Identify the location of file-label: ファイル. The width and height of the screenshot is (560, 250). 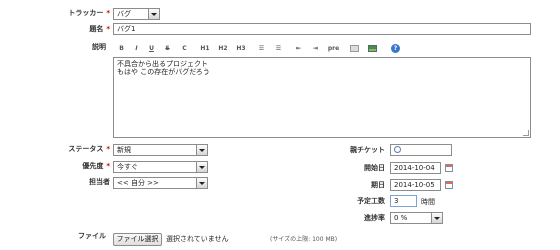
(92, 236).